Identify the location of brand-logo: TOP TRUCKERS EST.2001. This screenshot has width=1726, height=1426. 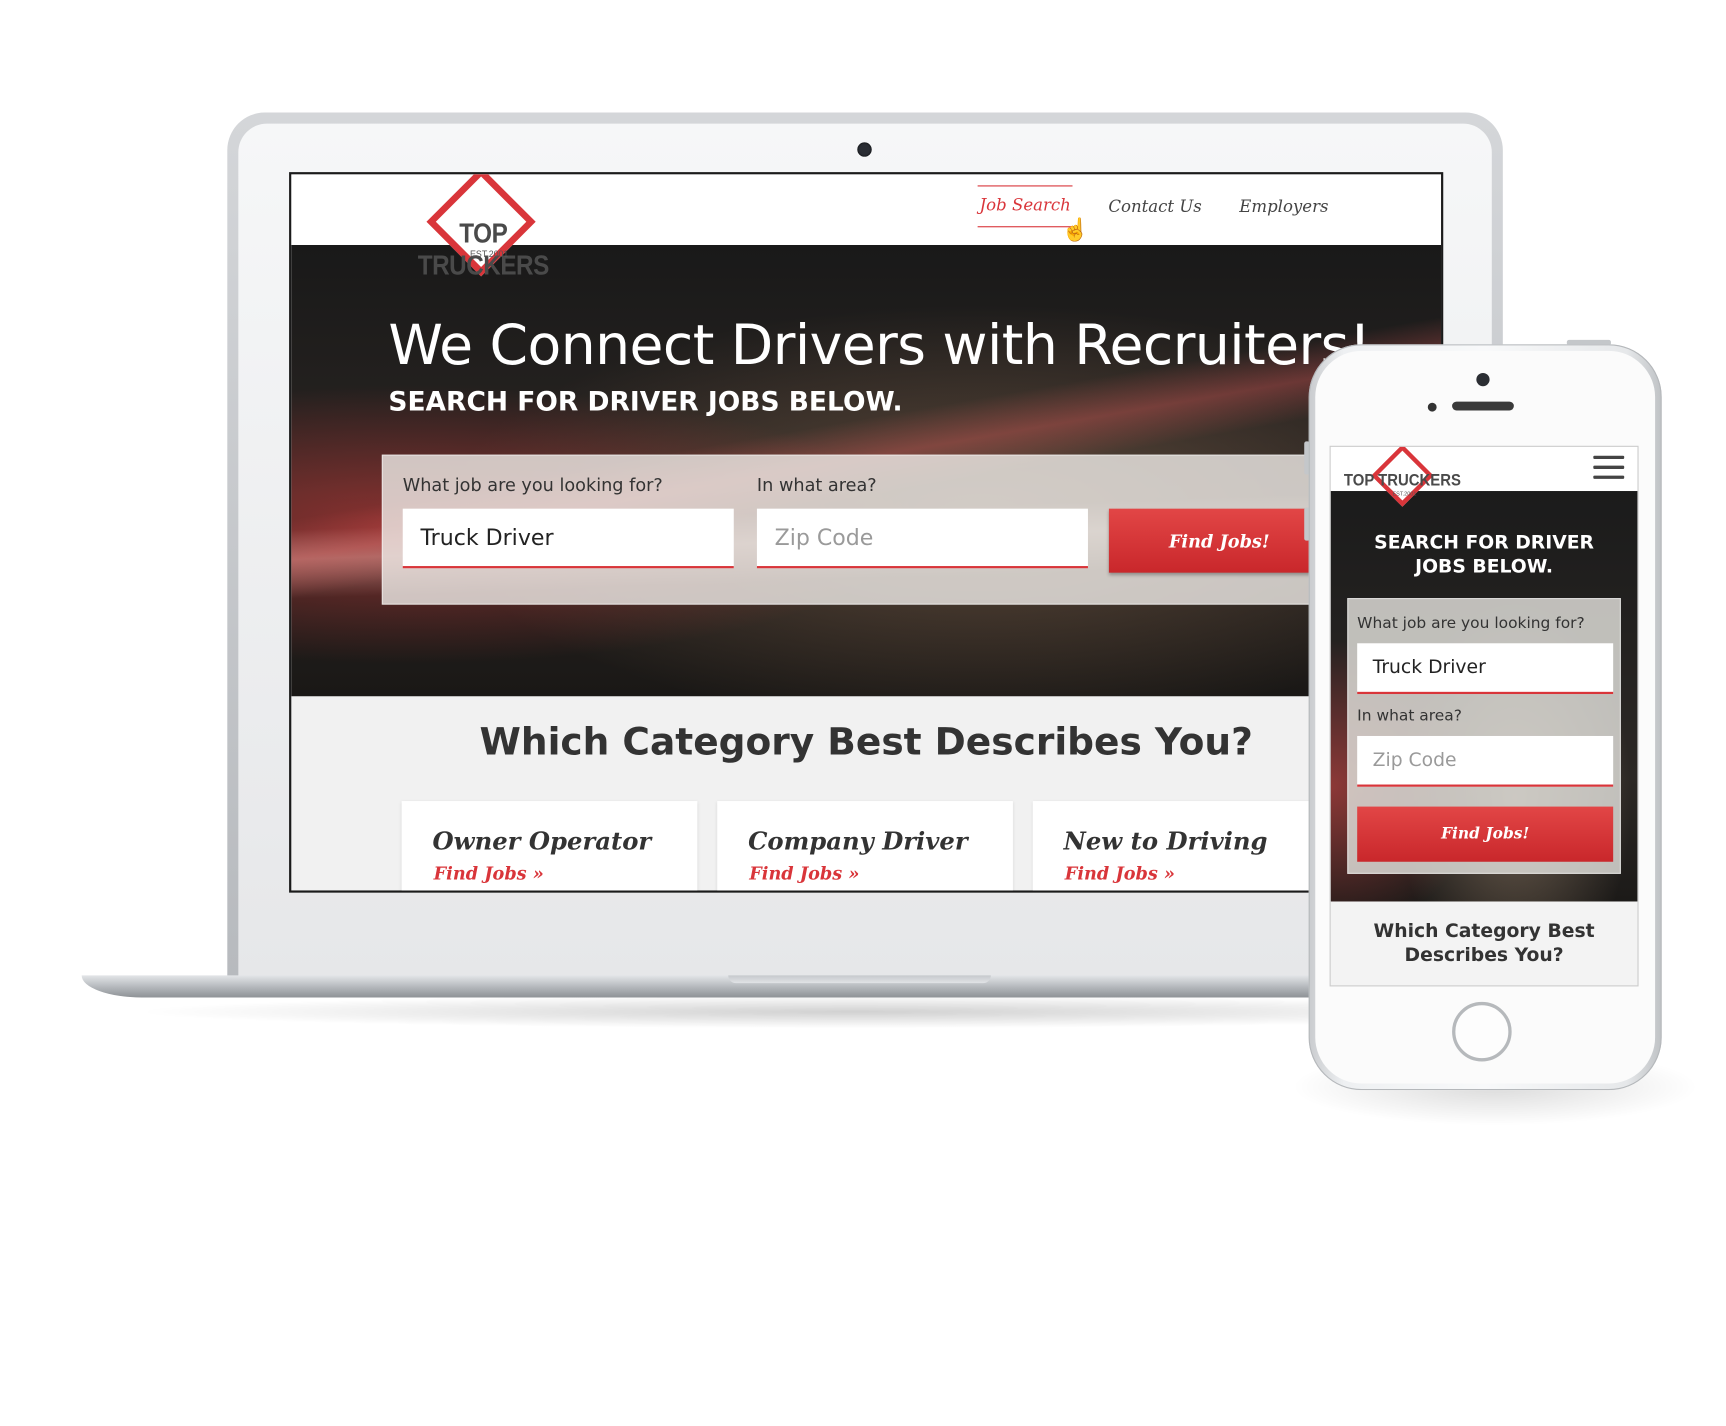
(483, 230).